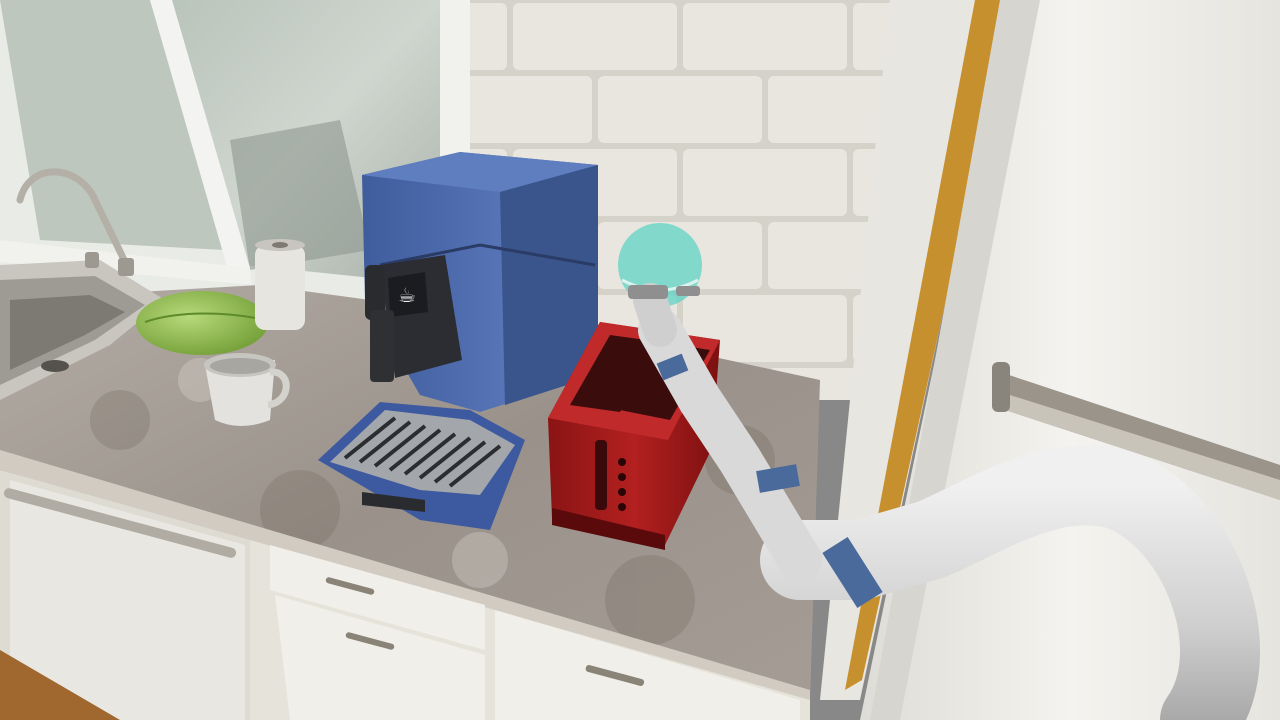 This screenshot has width=1280, height=720. Describe the element at coordinates (280, 284) in the screenshot. I see `paper-towel-roll` at that location.